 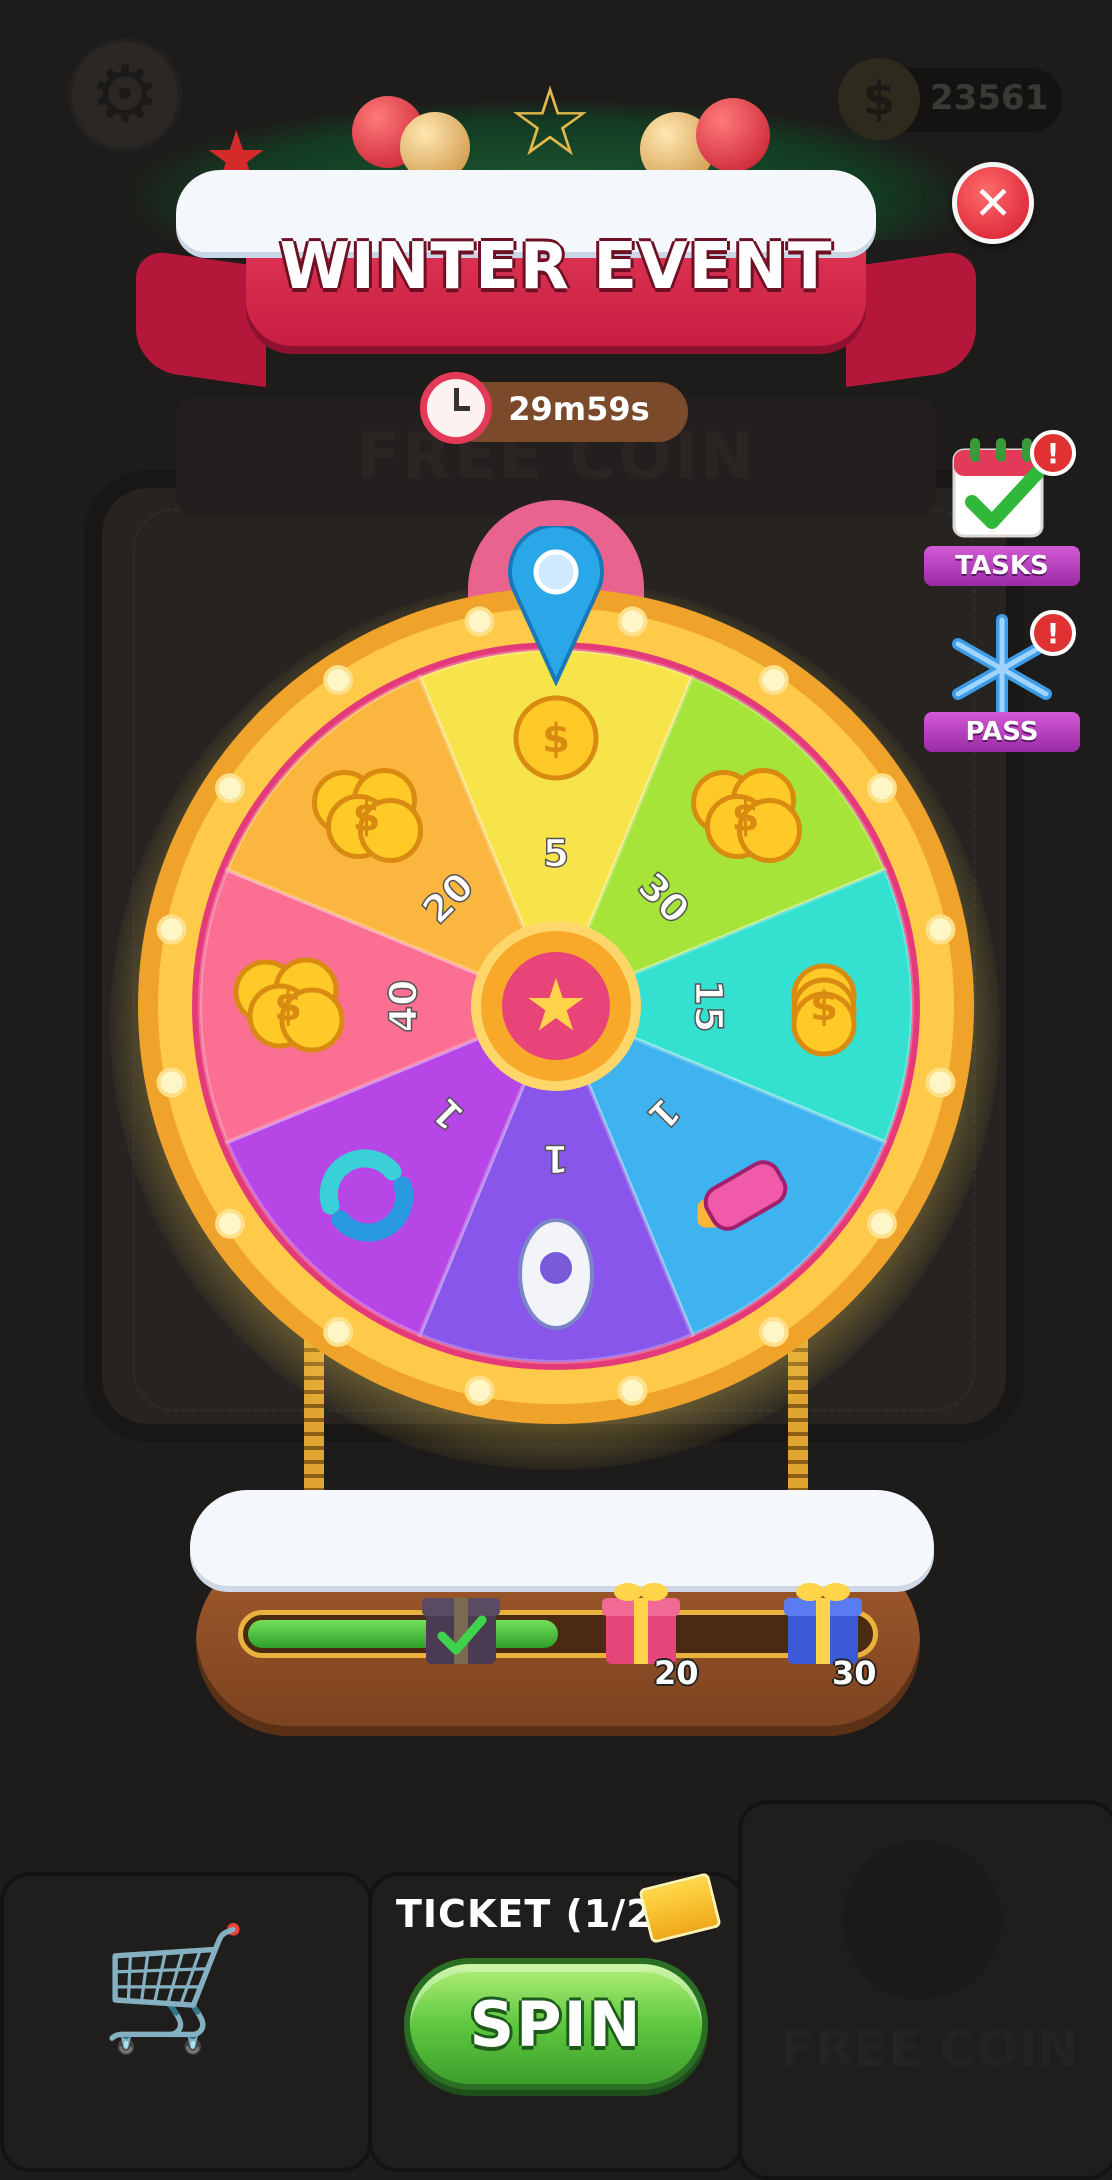 I want to click on close-icon: ✕, so click(x=993, y=203).